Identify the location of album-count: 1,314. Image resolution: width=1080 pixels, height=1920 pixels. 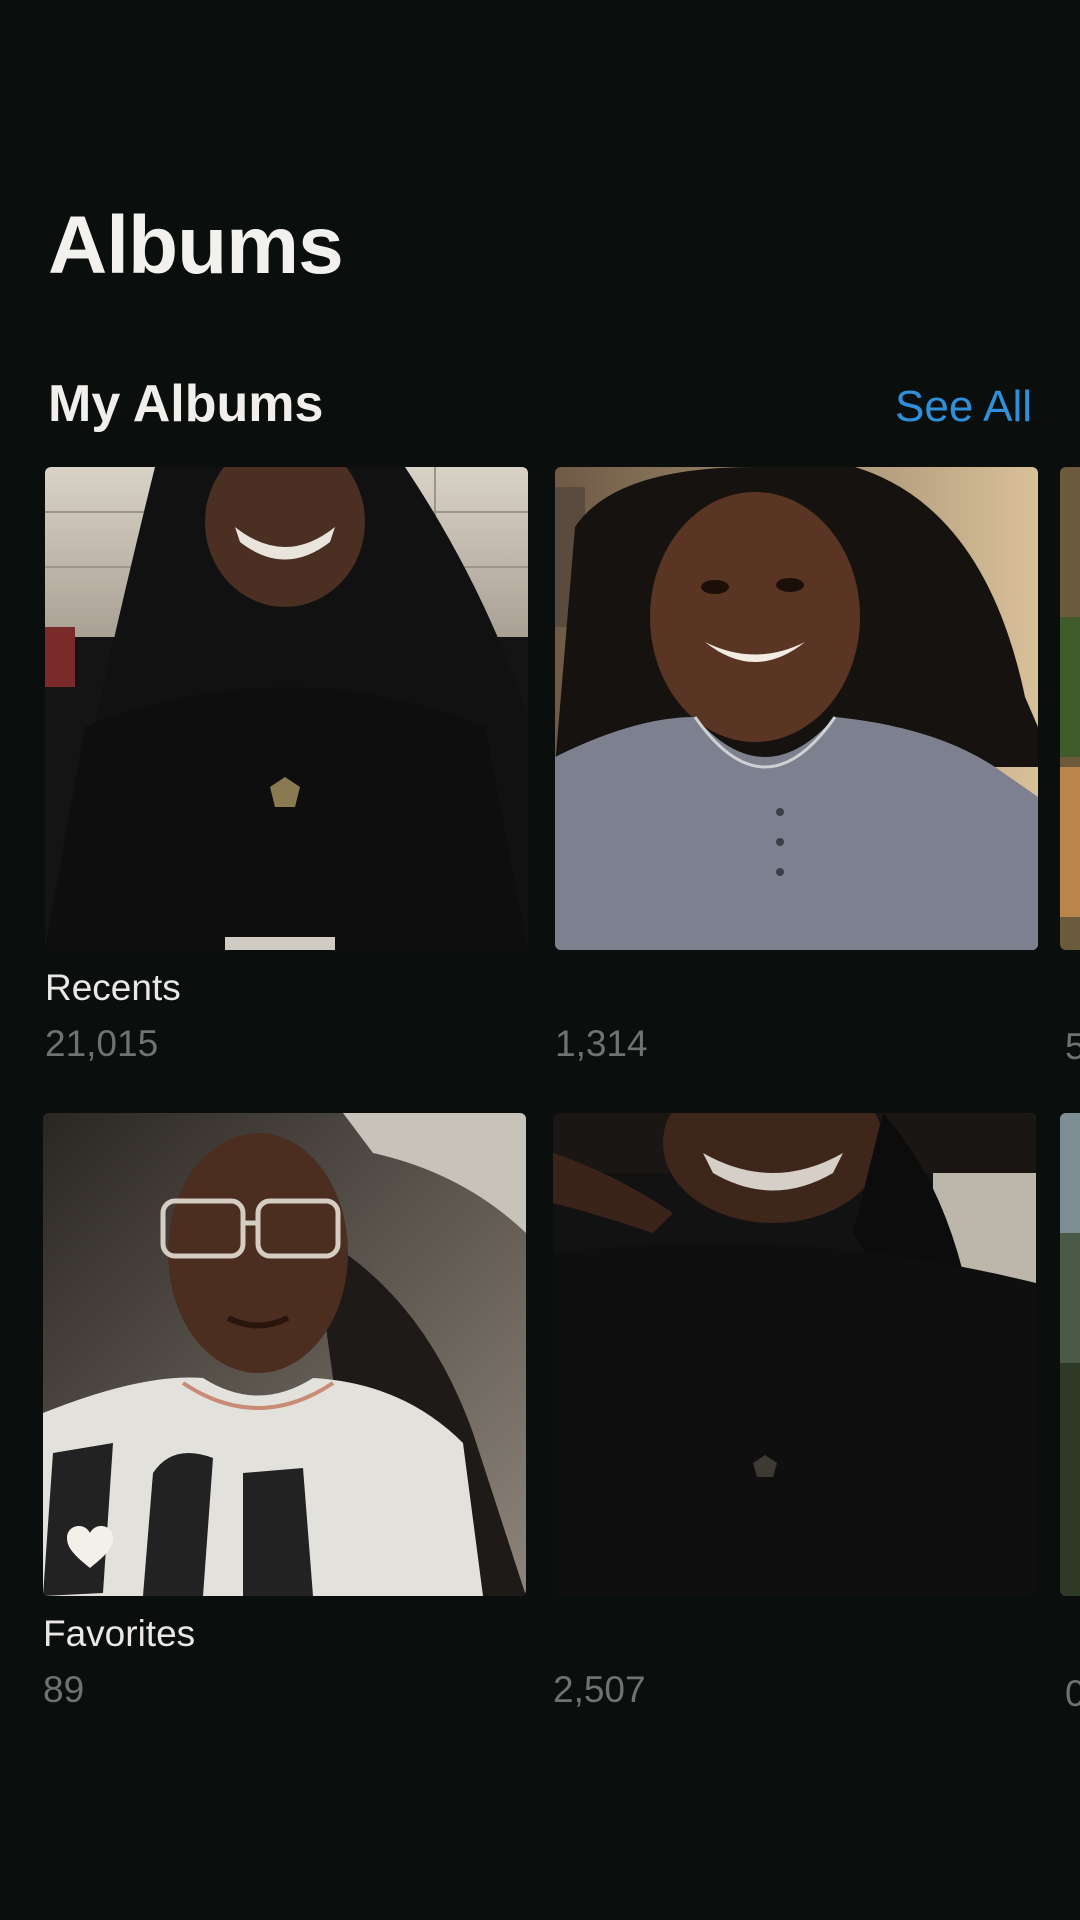
(601, 1043).